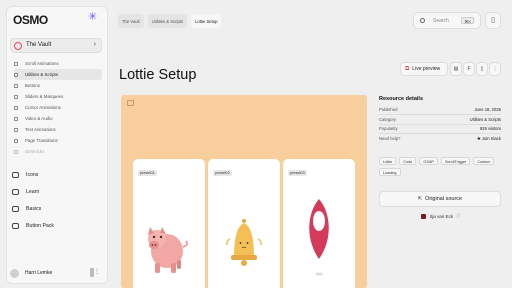 The width and height of the screenshot is (512, 288). Describe the element at coordinates (467, 20) in the screenshot. I see `shortcut-badge: ⌘K` at that location.